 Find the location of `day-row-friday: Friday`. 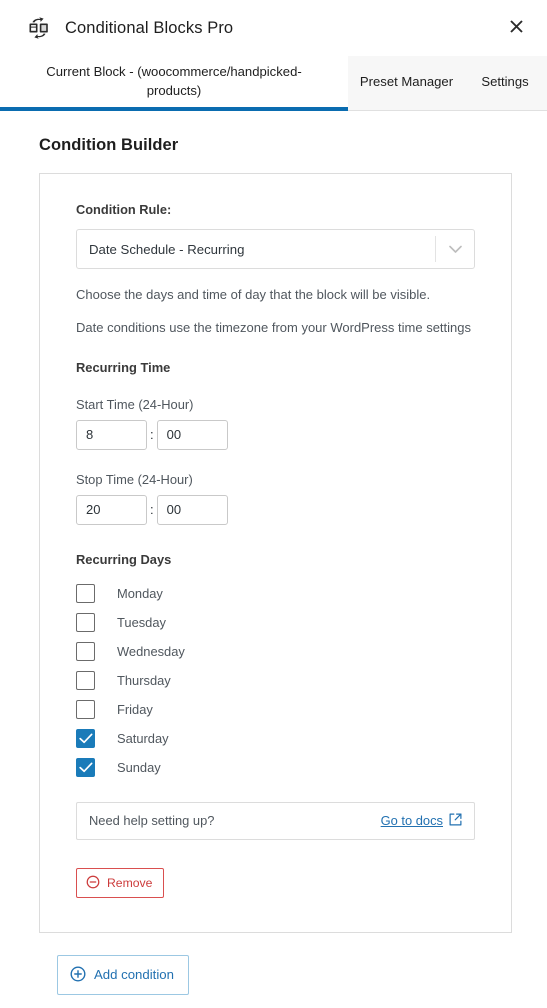

day-row-friday: Friday is located at coordinates (275, 709).